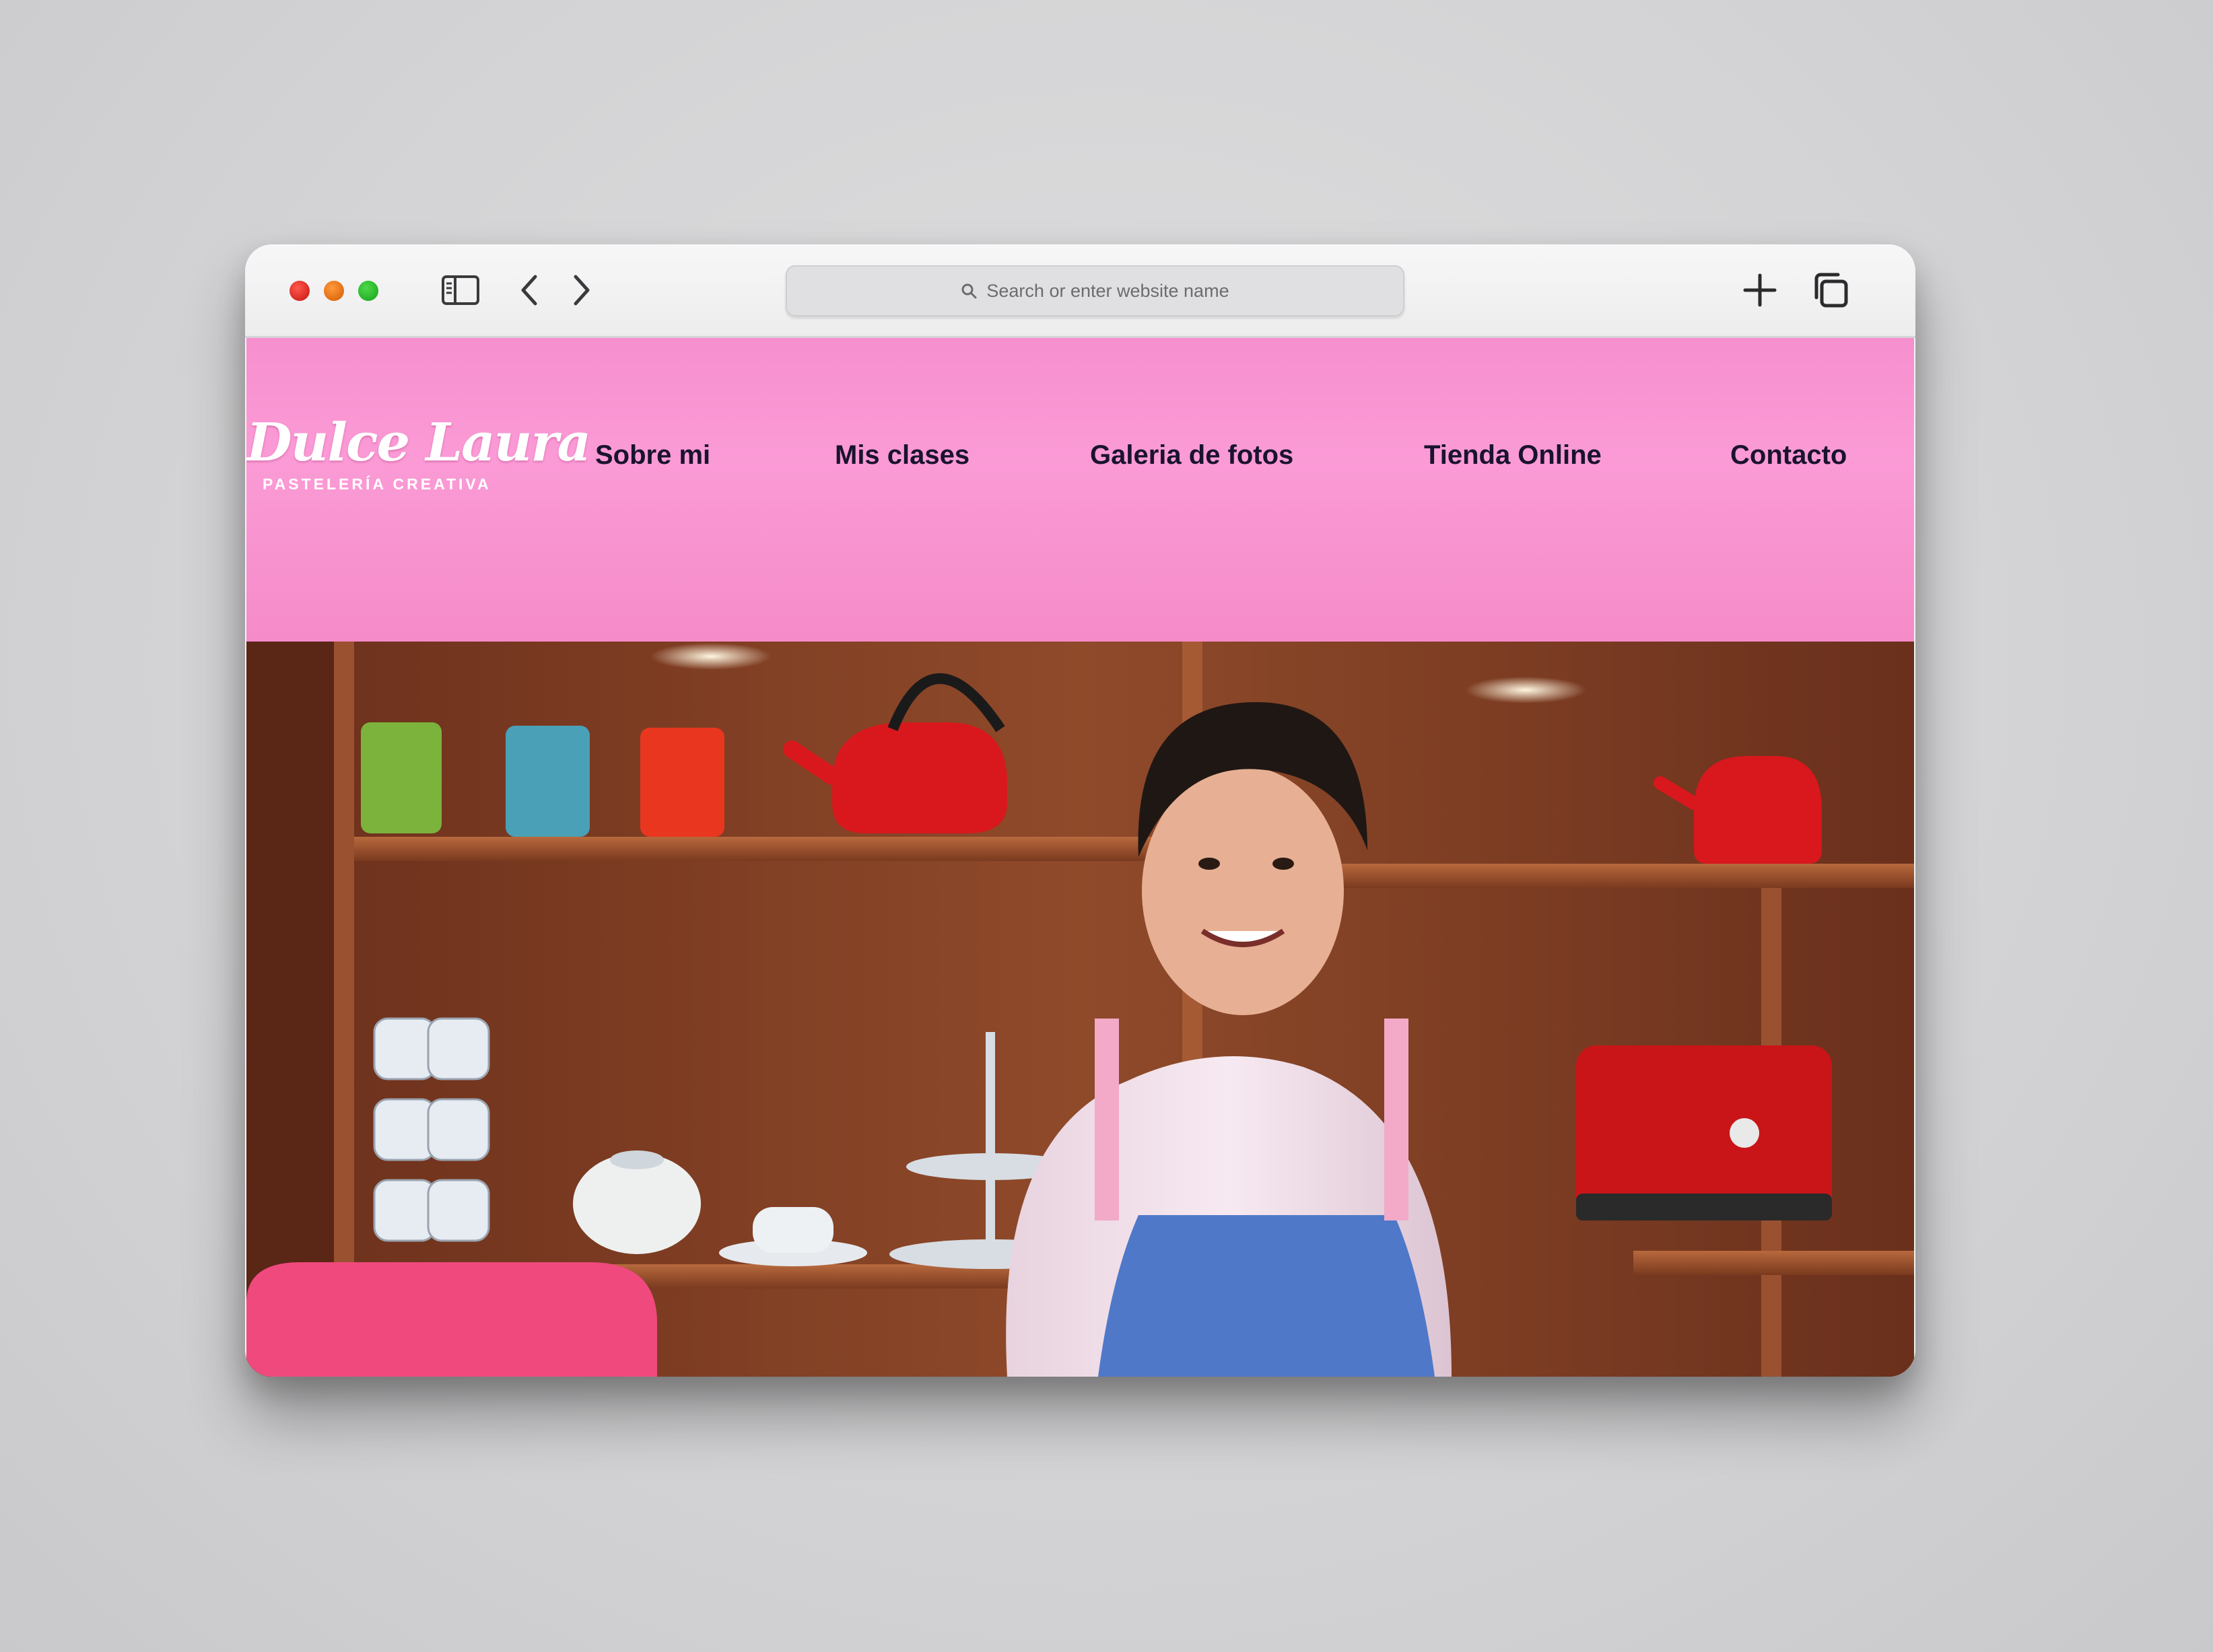  I want to click on site-logo: Dulce Laura PASTELERÍA CREATIVA, so click(419, 453).